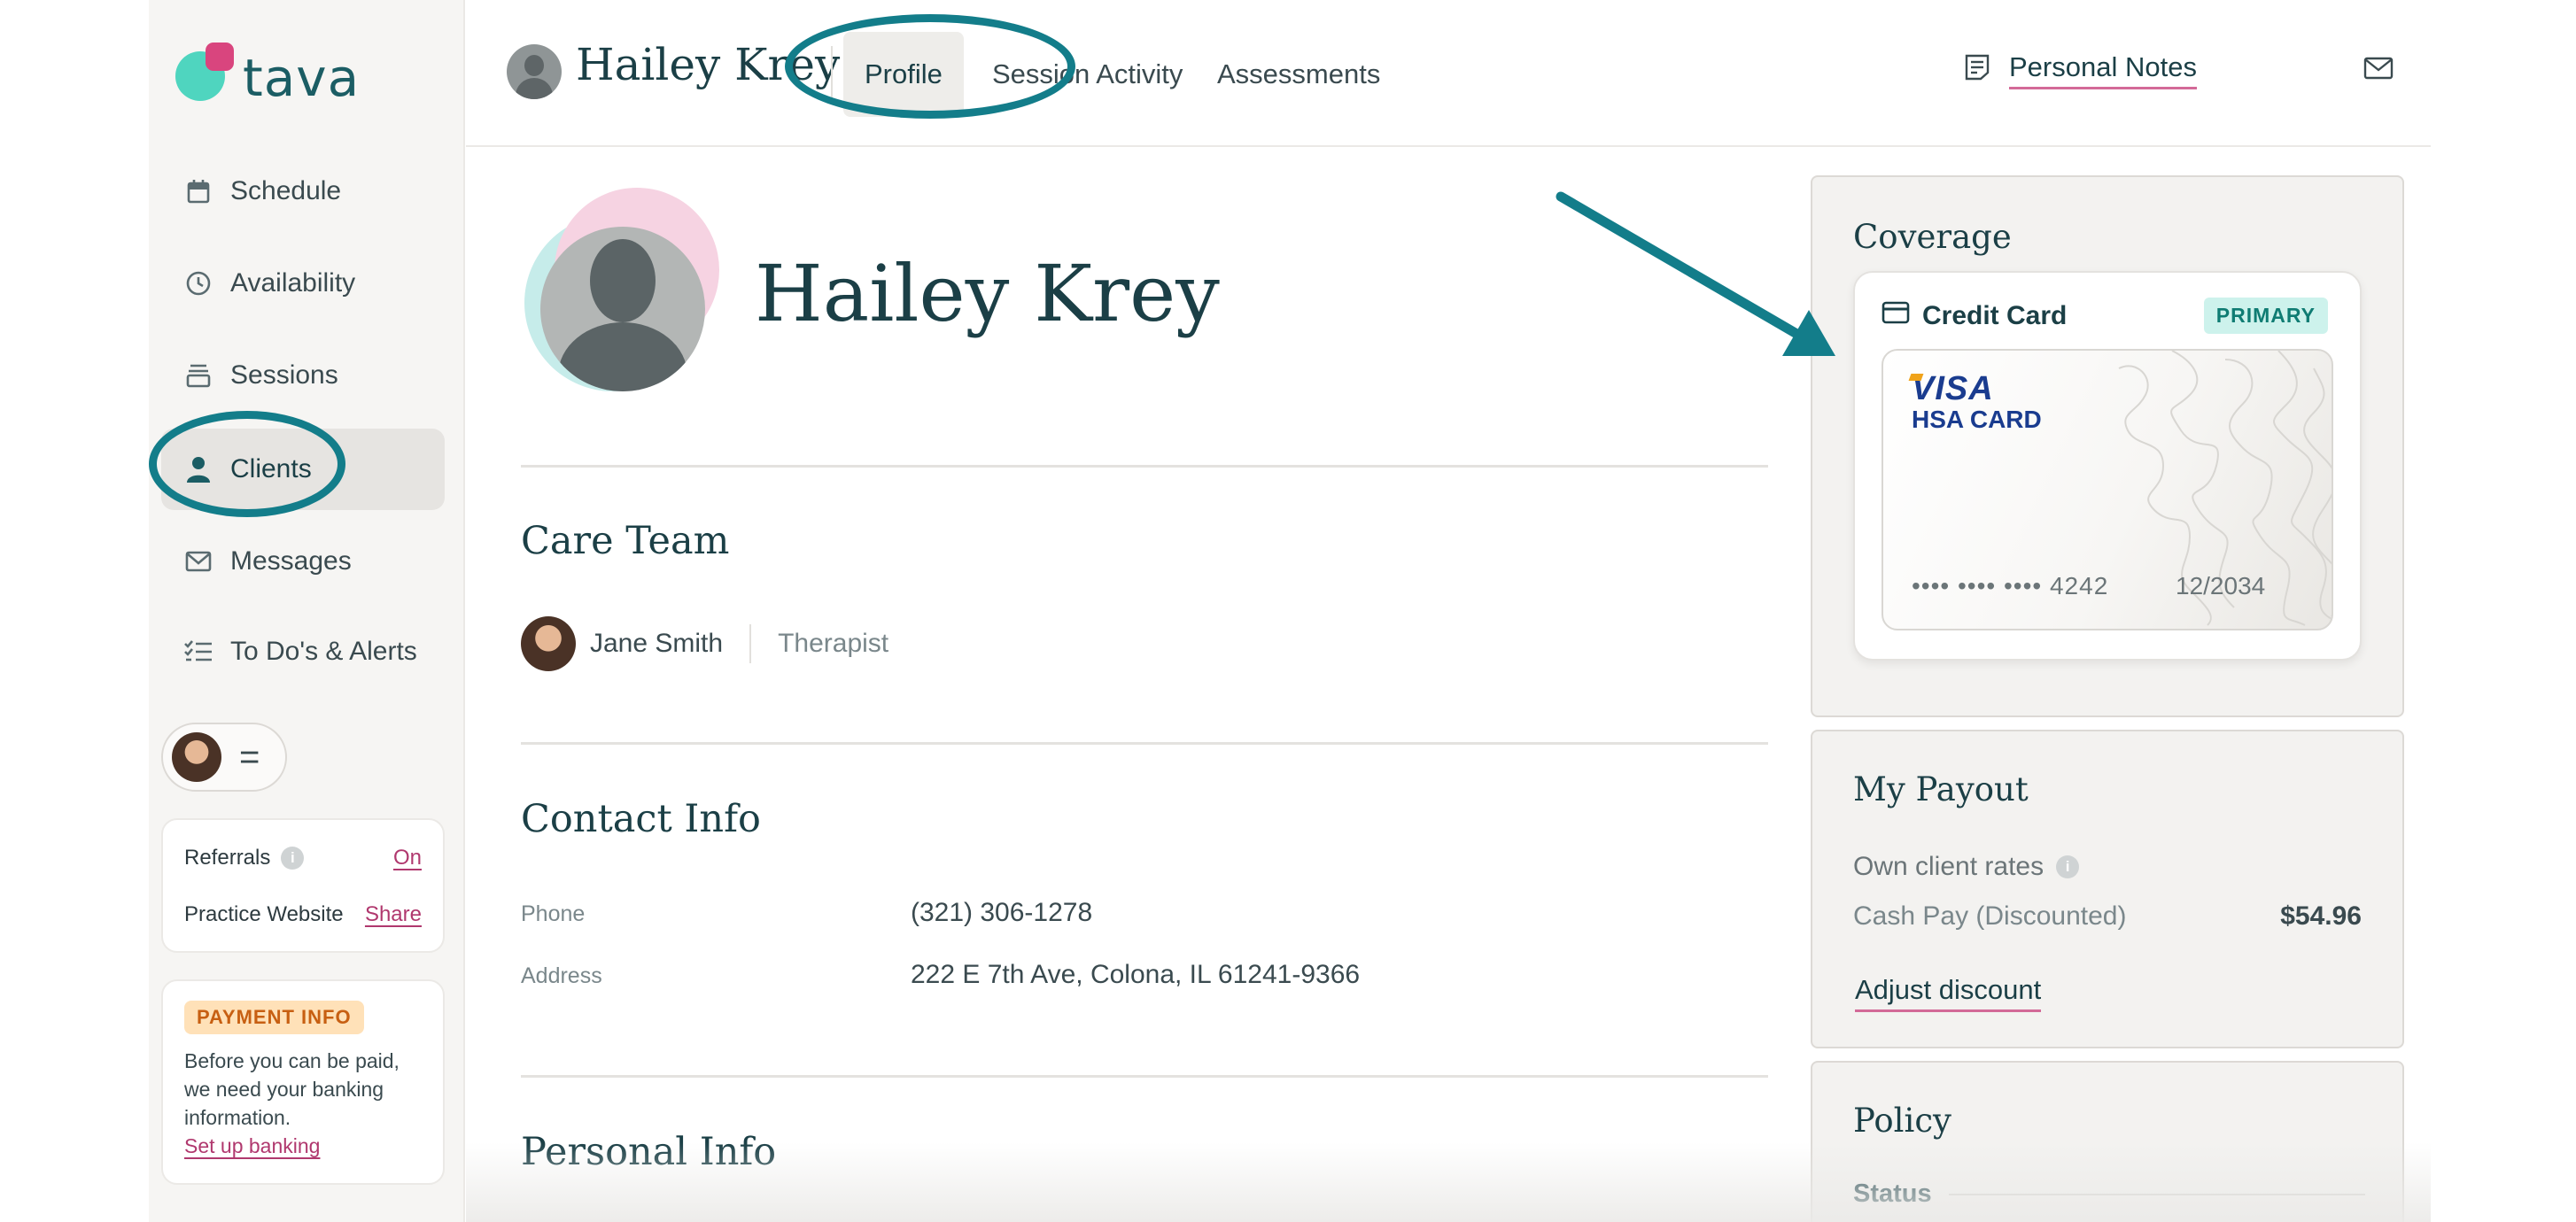 The height and width of the screenshot is (1222, 2576). Describe the element at coordinates (561, 975) in the screenshot. I see `address-label: Address` at that location.